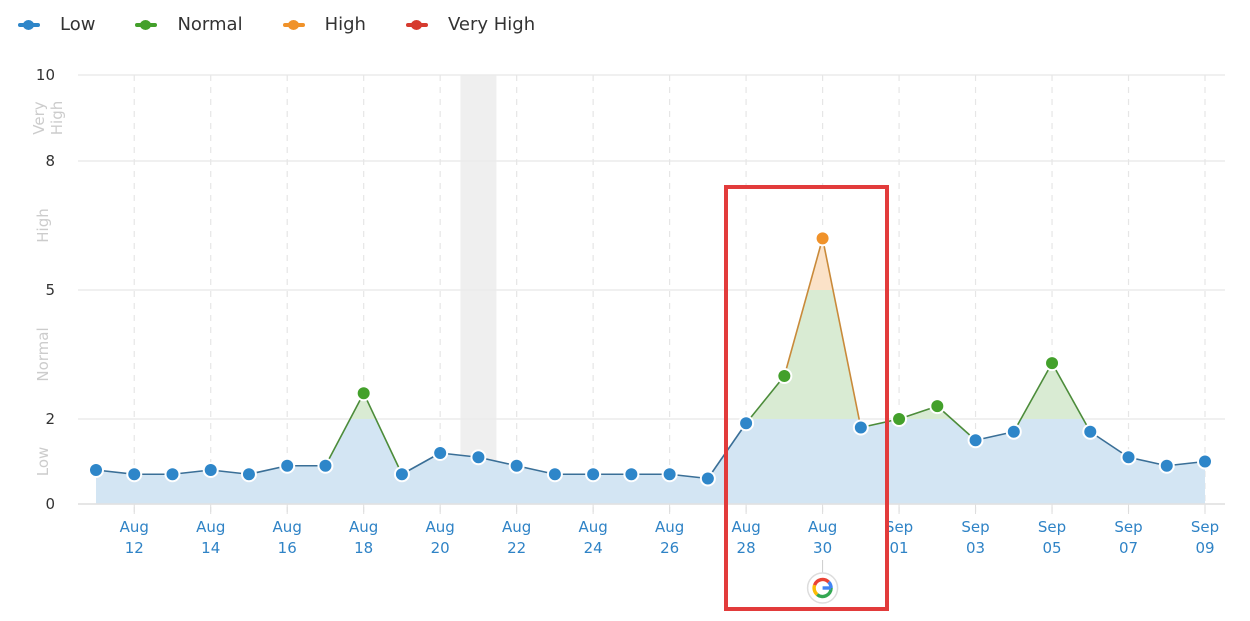 The width and height of the screenshot is (1250, 621). I want to click on x-tick-label-day: 22, so click(516, 548).